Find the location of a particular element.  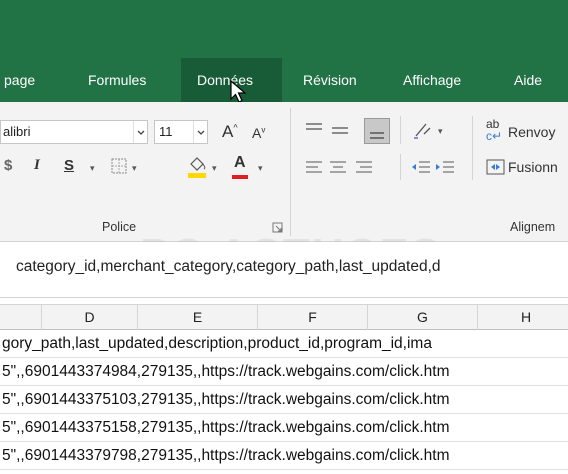

underline-button: S is located at coordinates (69, 165).